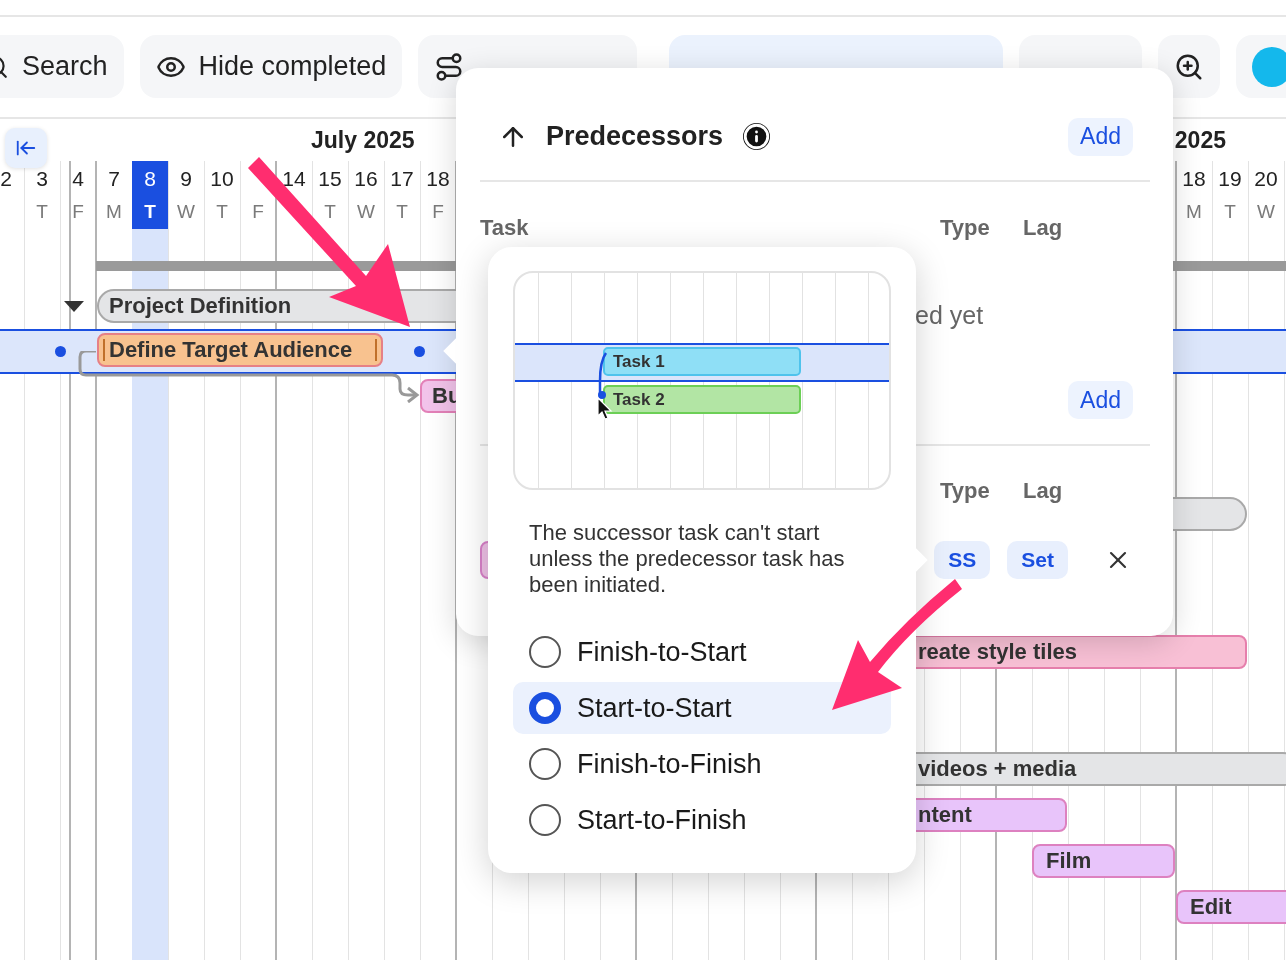 The height and width of the screenshot is (960, 1286). What do you see at coordinates (1266, 179) in the screenshot?
I see `day-number: 20` at bounding box center [1266, 179].